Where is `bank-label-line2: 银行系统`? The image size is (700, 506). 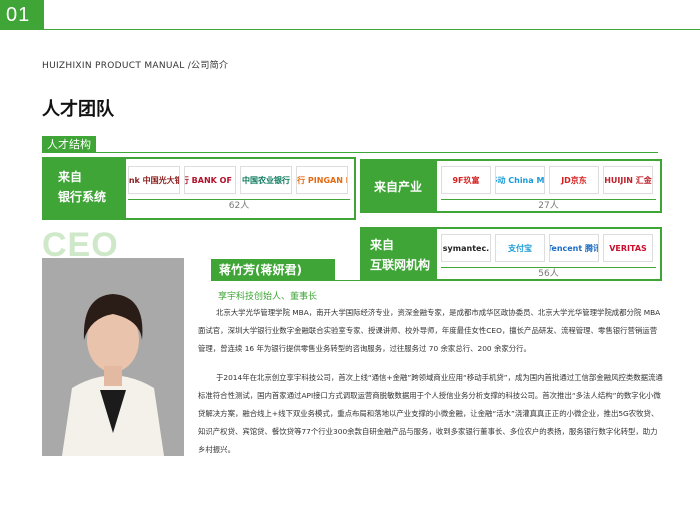
bank-label-line2: 银行系统 is located at coordinates (82, 197).